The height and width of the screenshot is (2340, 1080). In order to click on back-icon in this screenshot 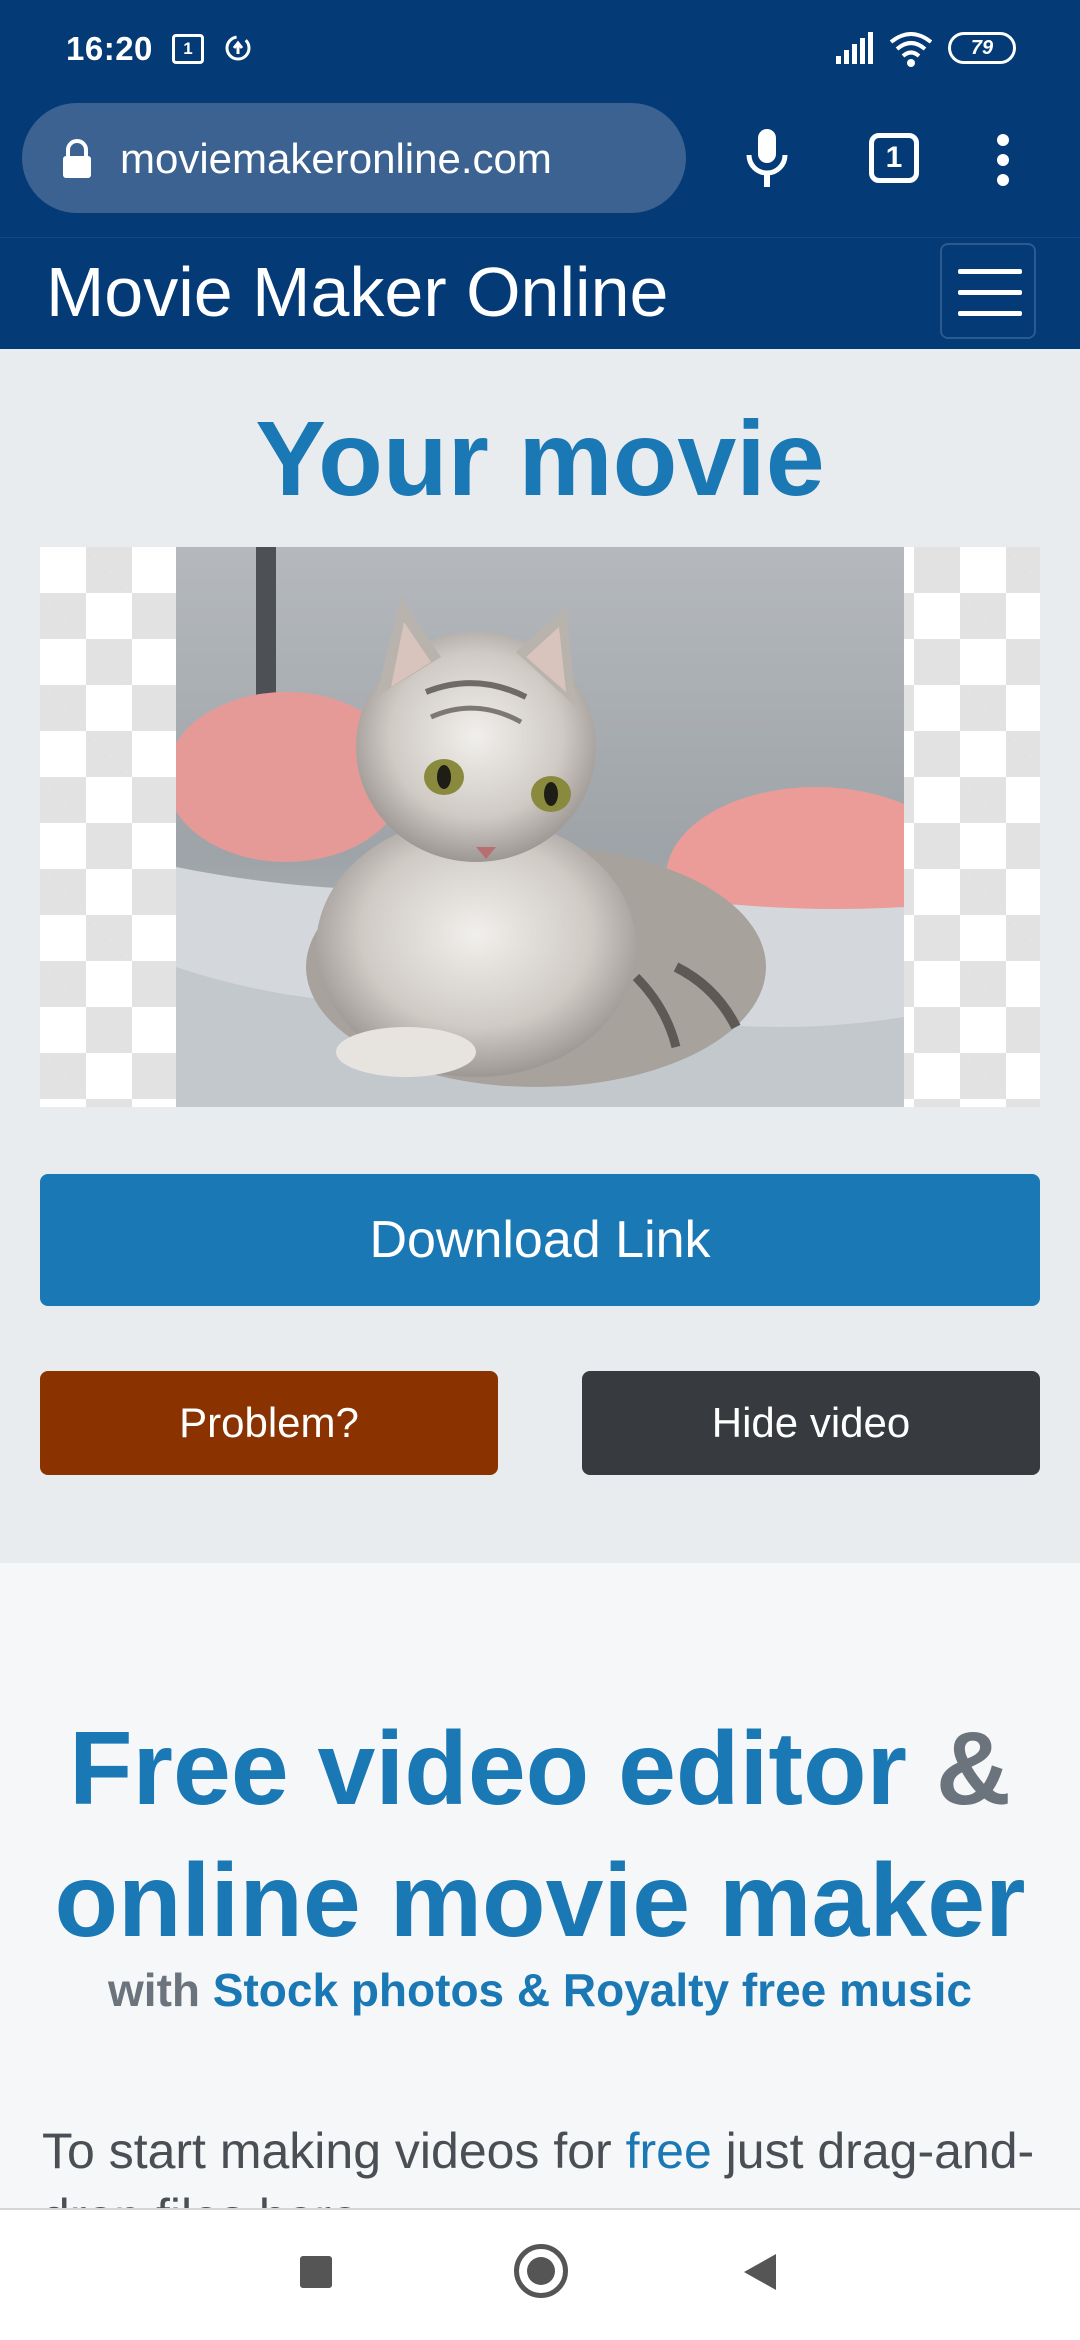, I will do `click(760, 2272)`.